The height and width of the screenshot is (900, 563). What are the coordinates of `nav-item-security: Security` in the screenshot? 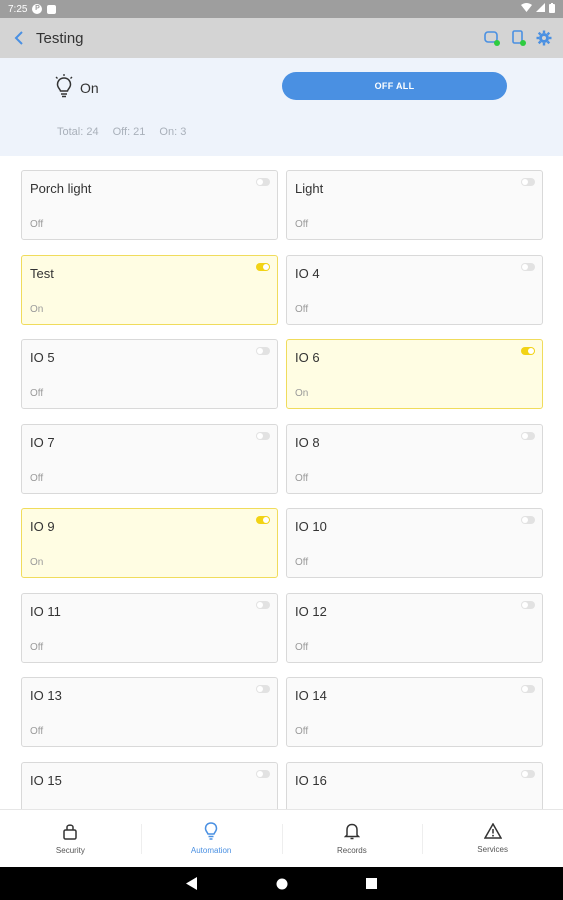 It's located at (70, 838).